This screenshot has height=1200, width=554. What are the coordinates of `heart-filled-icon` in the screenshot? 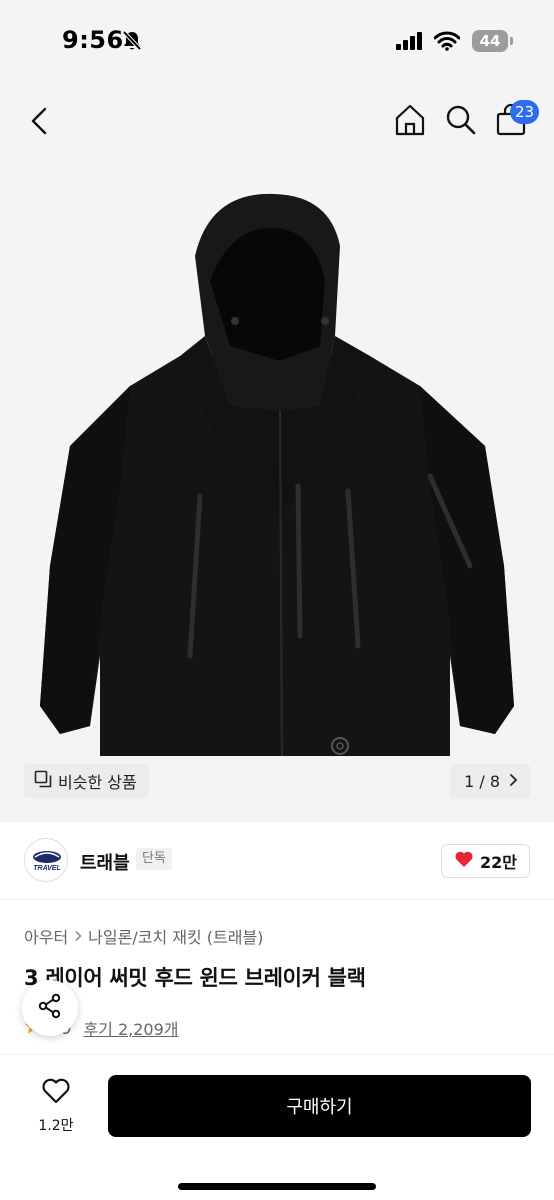 It's located at (464, 861).